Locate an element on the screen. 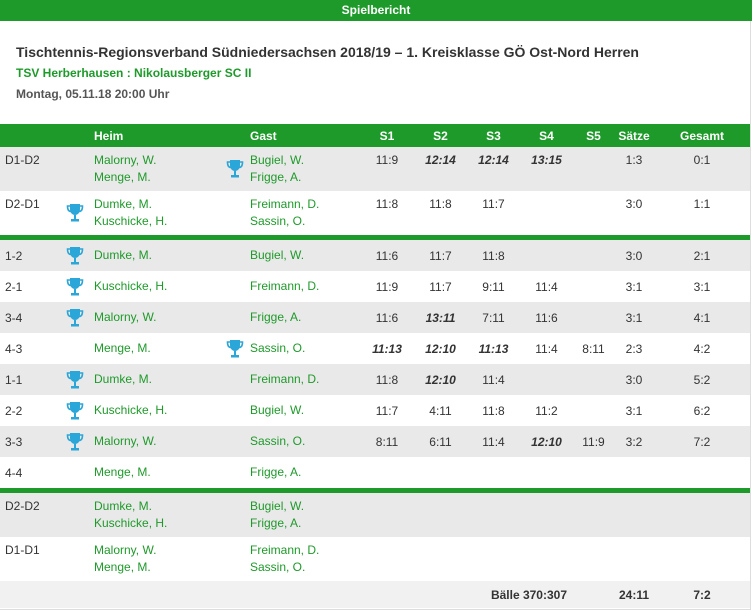  set-2-score: 4:11 is located at coordinates (440, 410).